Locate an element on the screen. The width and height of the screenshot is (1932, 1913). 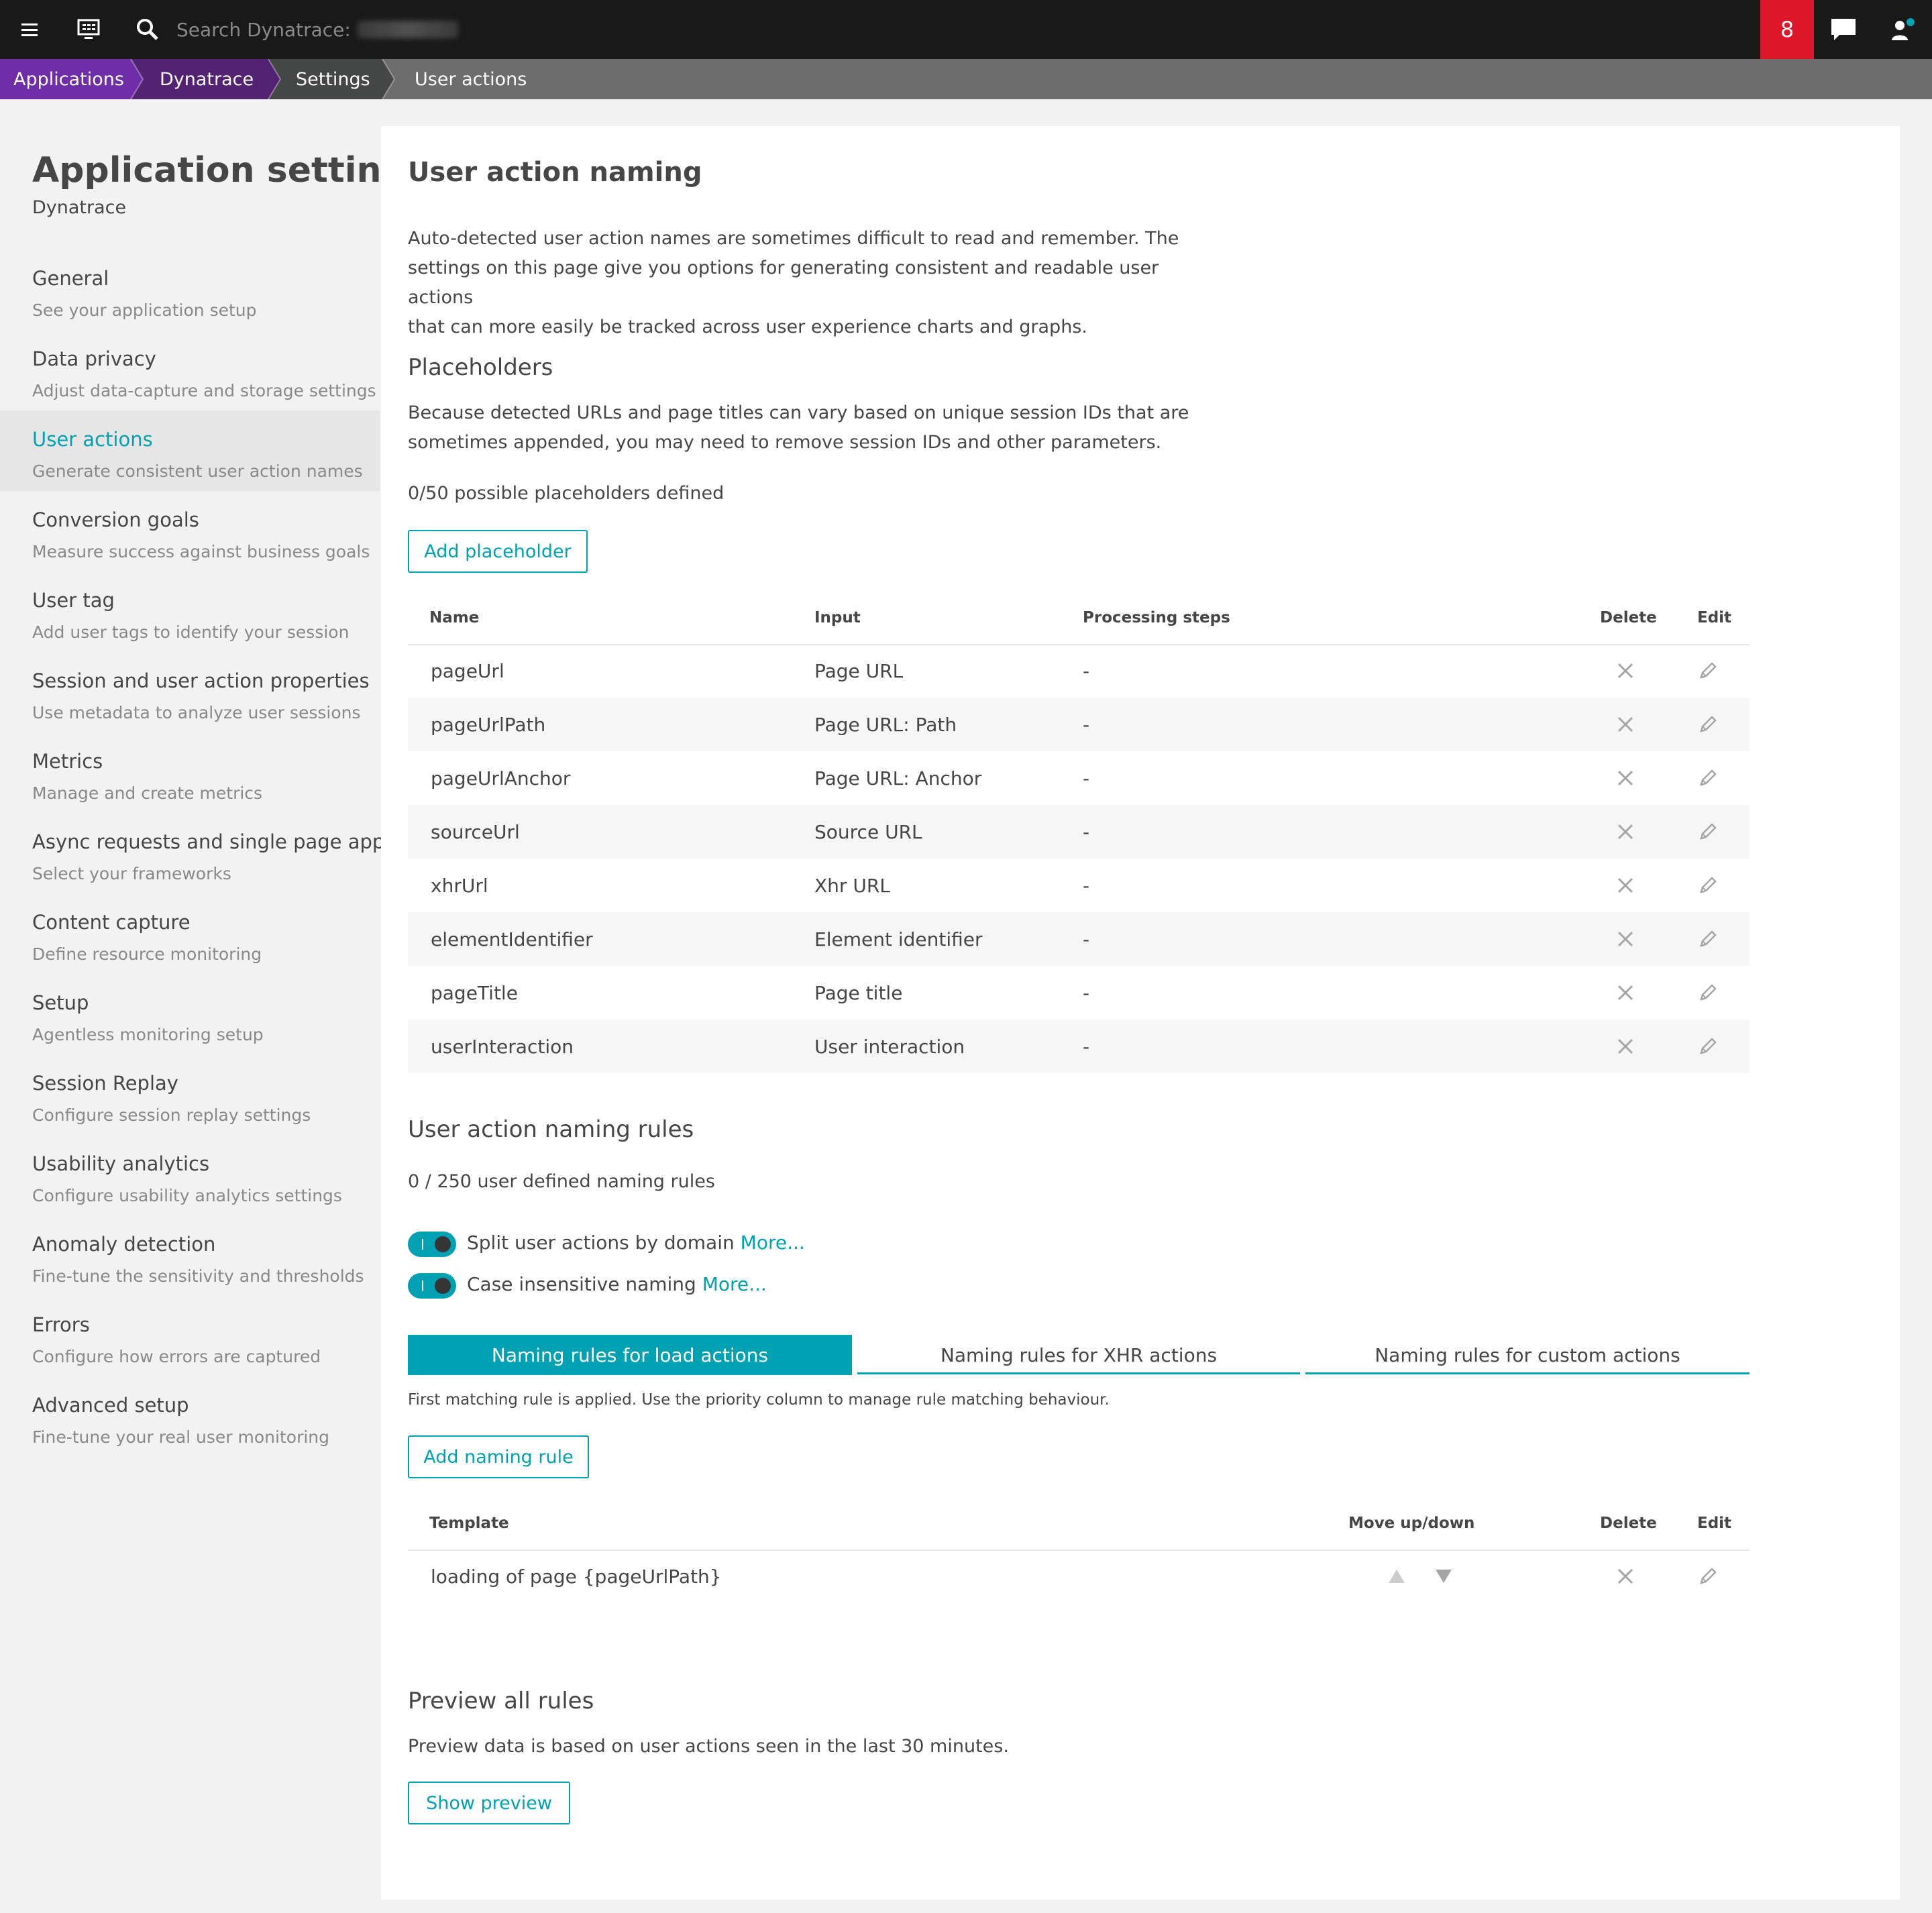
column-header-edit: Edit is located at coordinates (1714, 1523).